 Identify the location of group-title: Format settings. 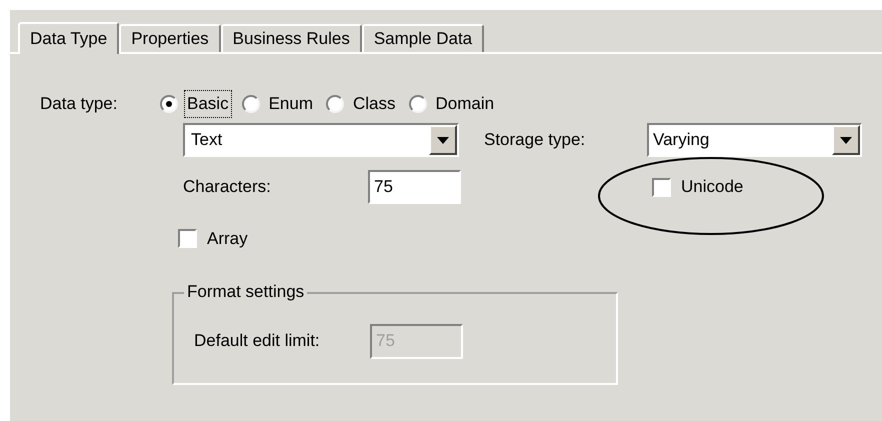
(246, 292).